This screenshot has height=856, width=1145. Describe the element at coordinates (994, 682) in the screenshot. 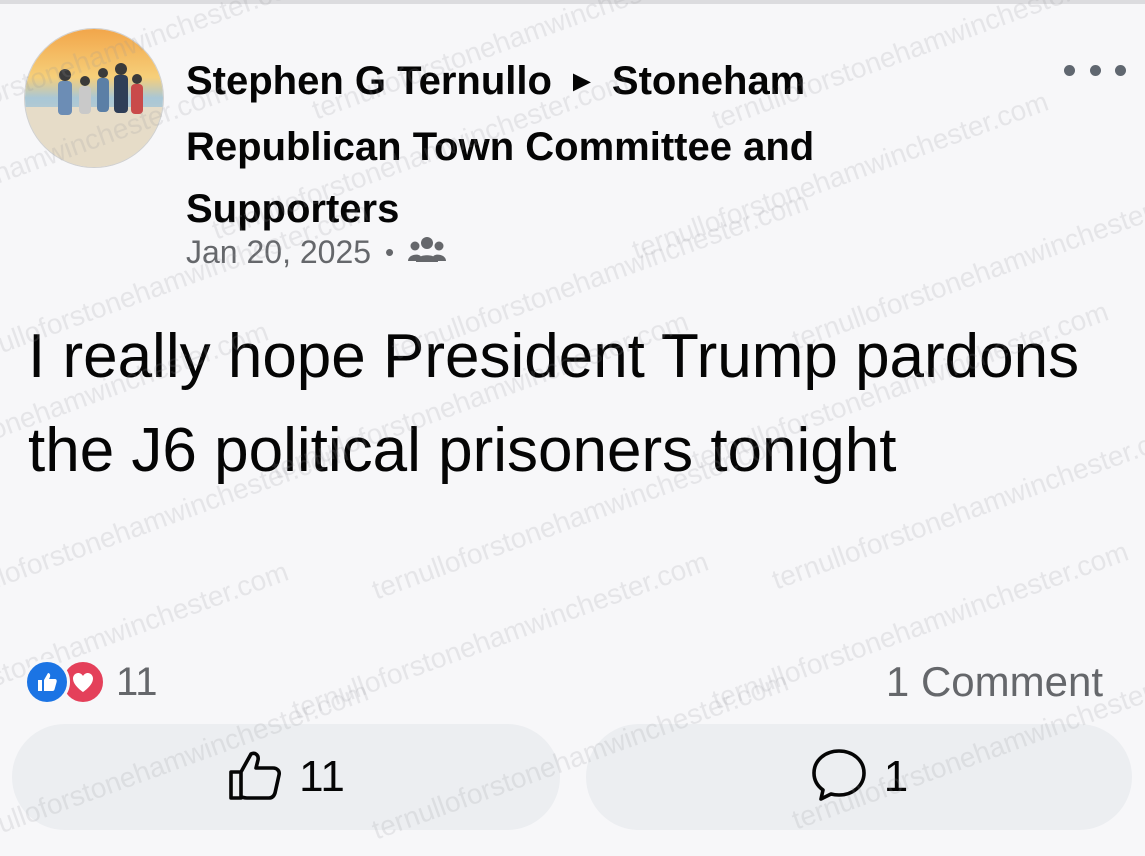

I see `comment-count-link: 1 Comment` at that location.